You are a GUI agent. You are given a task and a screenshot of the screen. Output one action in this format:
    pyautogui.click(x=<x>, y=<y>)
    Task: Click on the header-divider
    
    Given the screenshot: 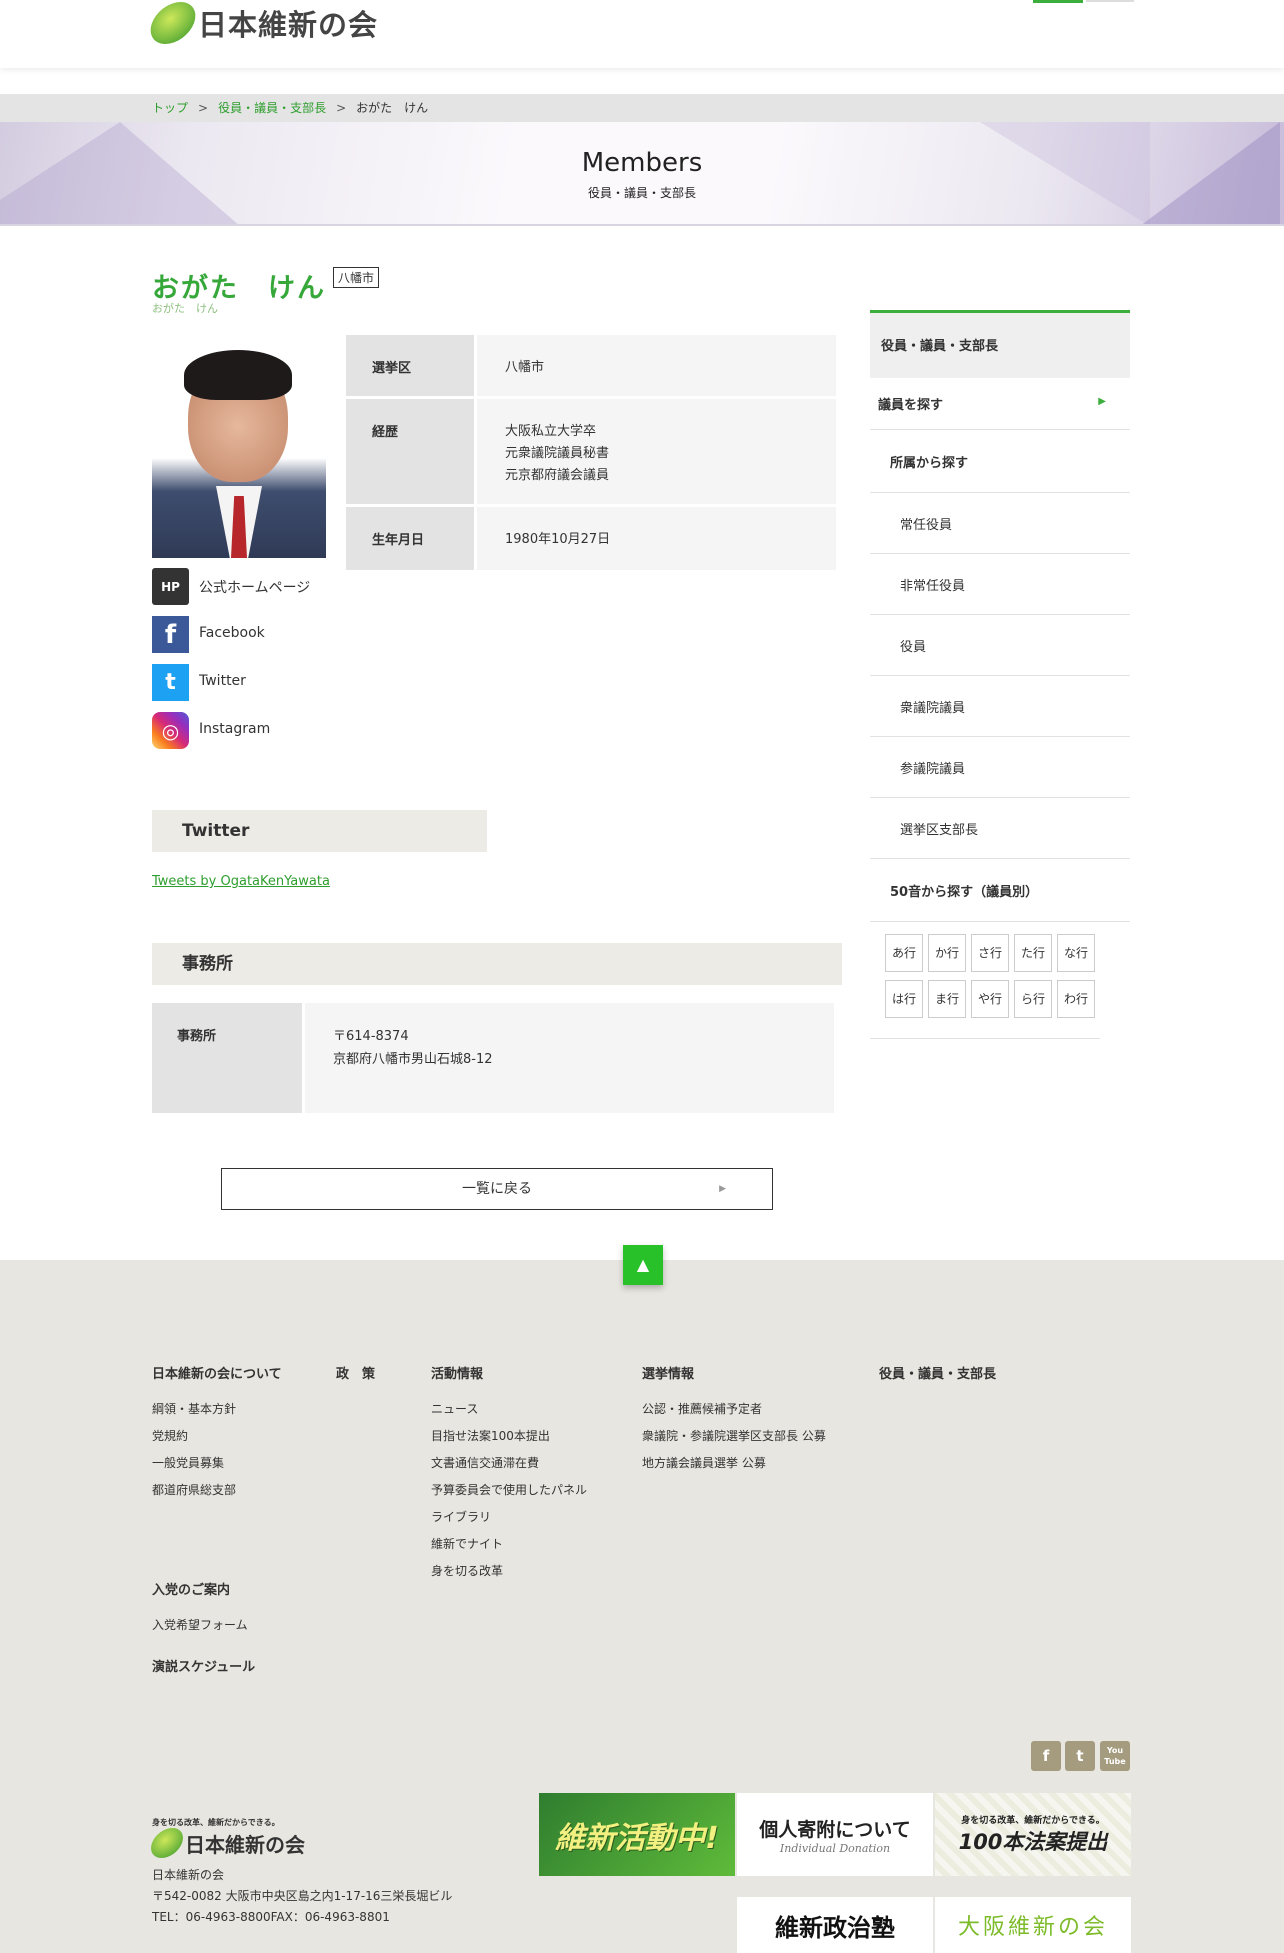 What is the action you would take?
    pyautogui.click(x=1110, y=1)
    